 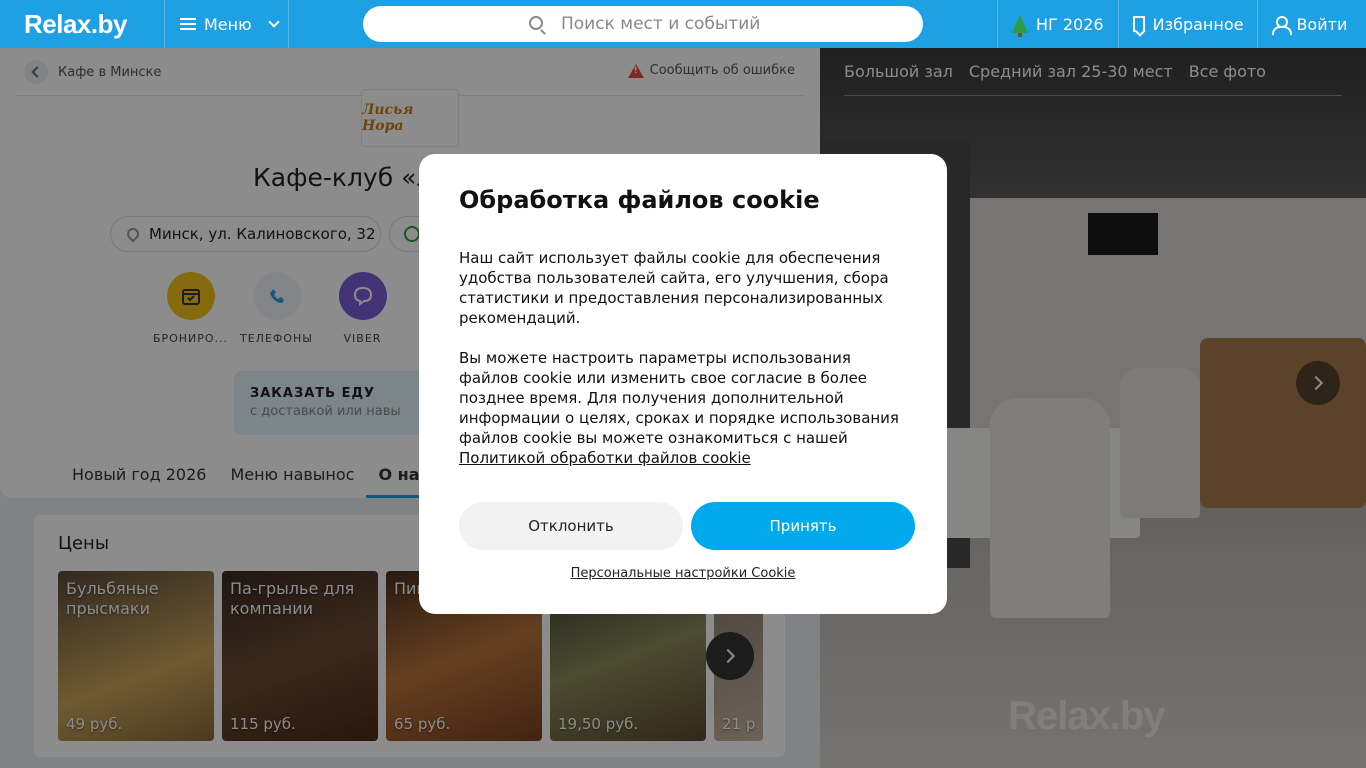 I want to click on favorites-label: Избранное, so click(x=1198, y=24).